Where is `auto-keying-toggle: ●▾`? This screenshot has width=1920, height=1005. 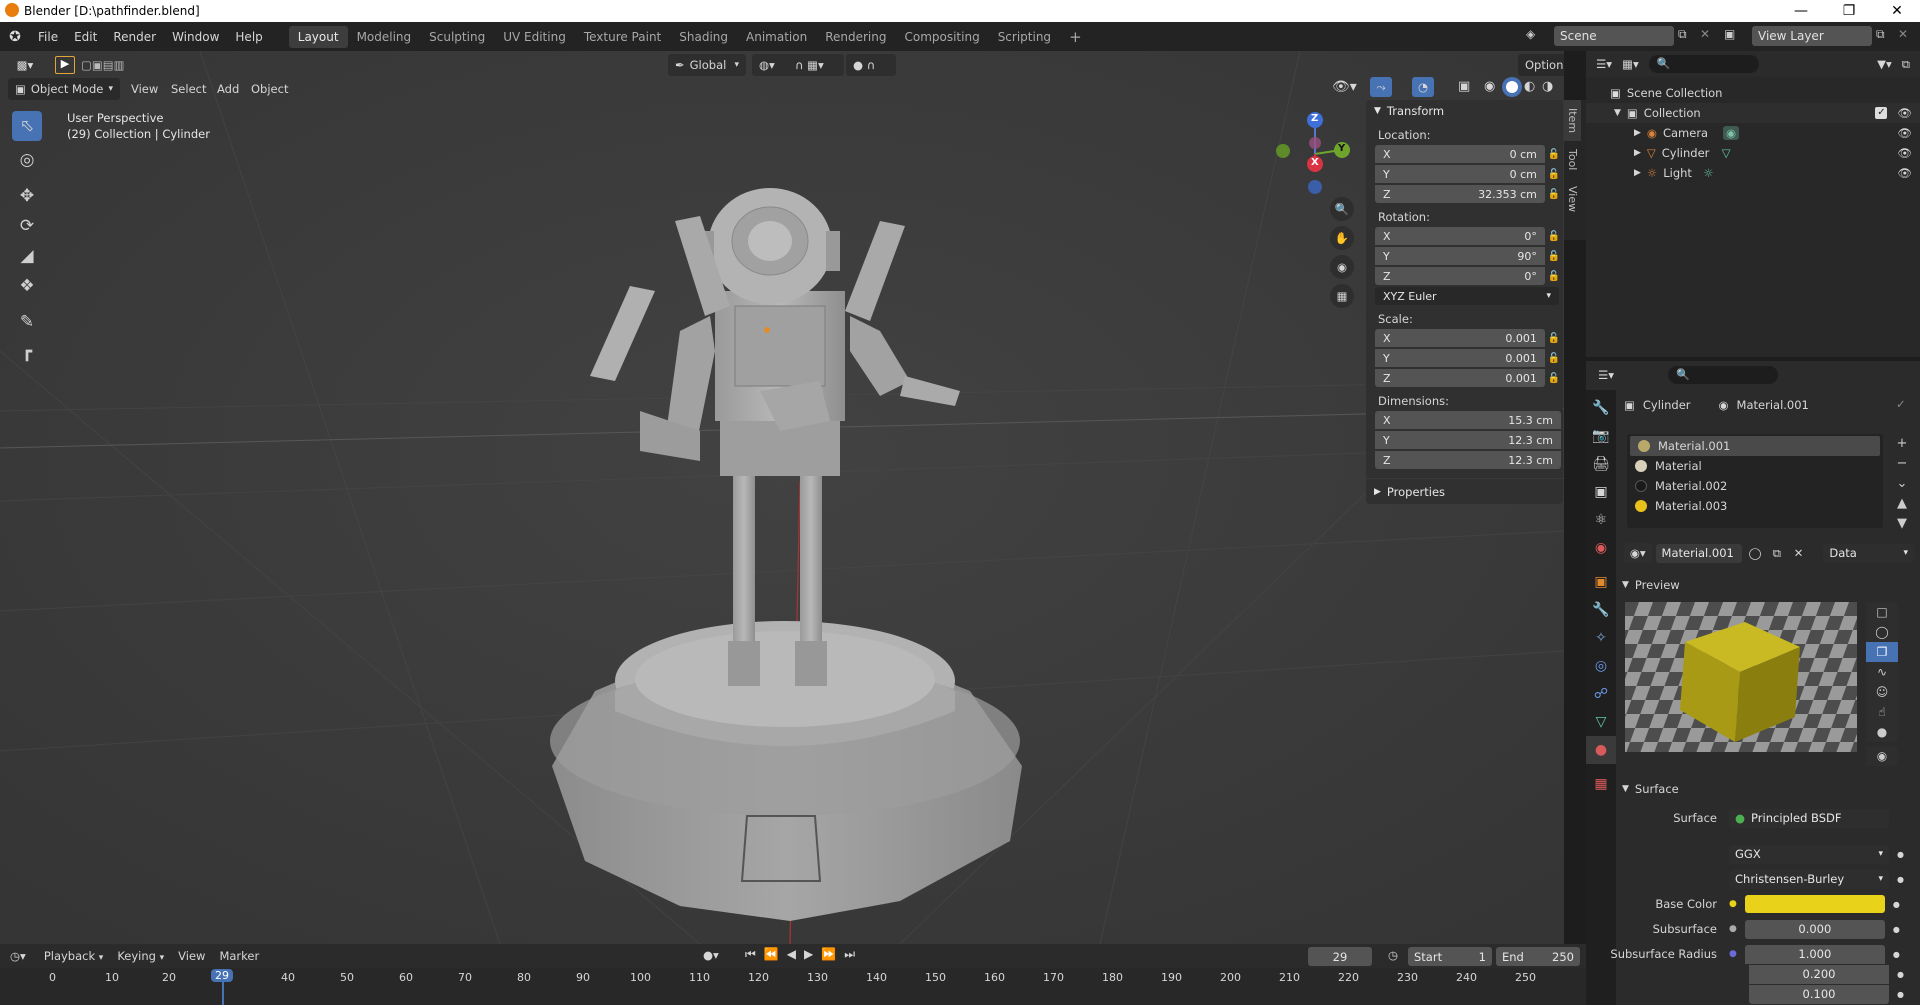
auto-keying-toggle: ●▾ is located at coordinates (711, 955).